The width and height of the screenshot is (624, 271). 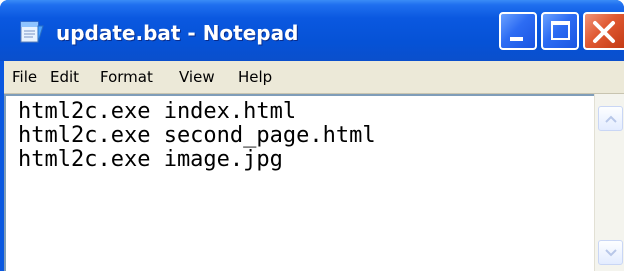 What do you see at coordinates (177, 33) in the screenshot?
I see `window-title: update.bat - Notepad` at bounding box center [177, 33].